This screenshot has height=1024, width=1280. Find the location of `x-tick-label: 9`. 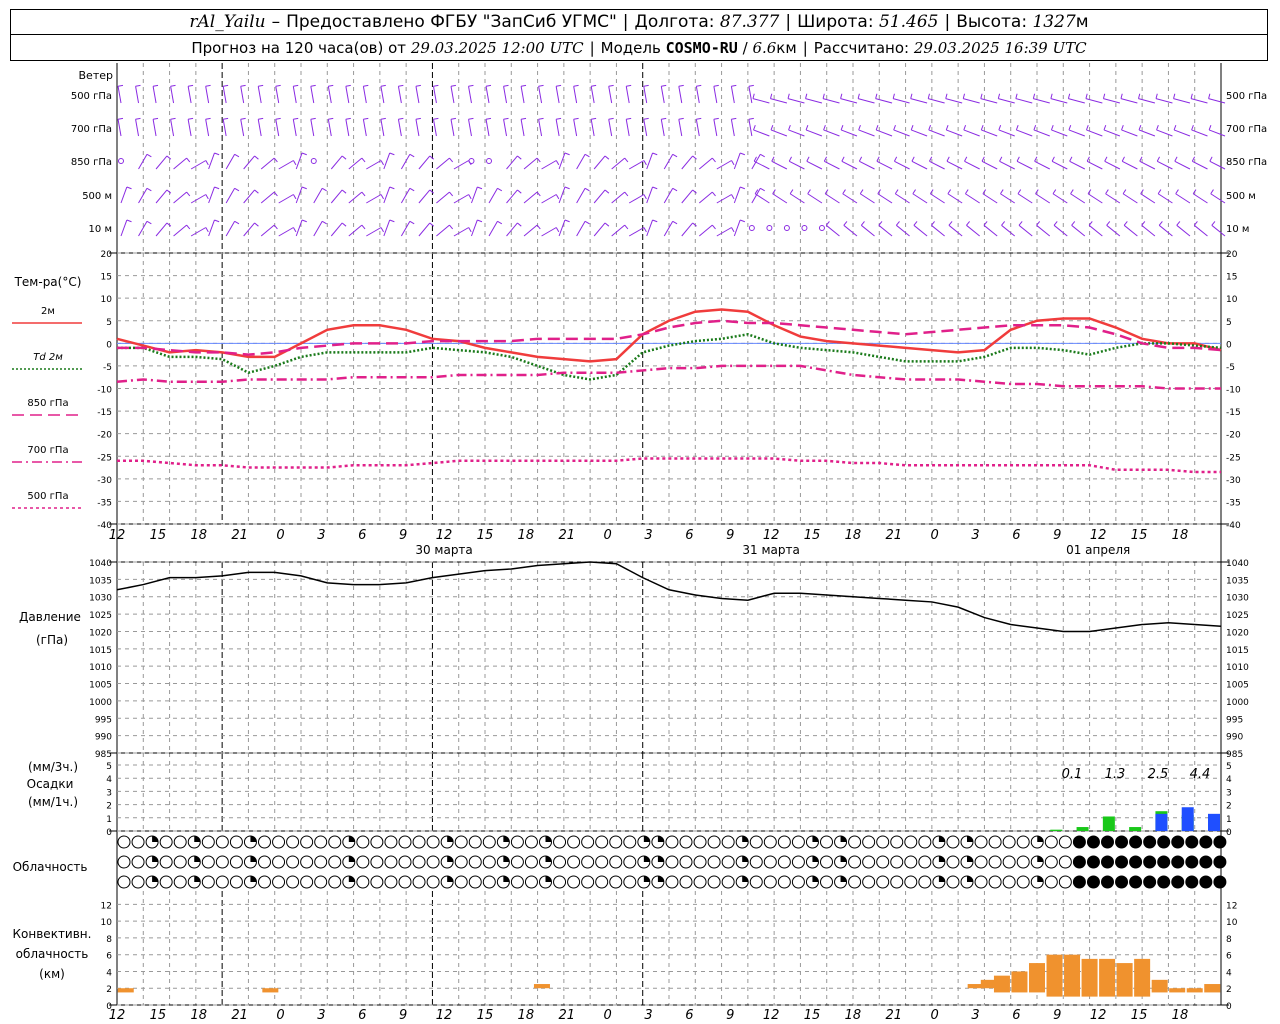

x-tick-label: 9 is located at coordinates (403, 535).